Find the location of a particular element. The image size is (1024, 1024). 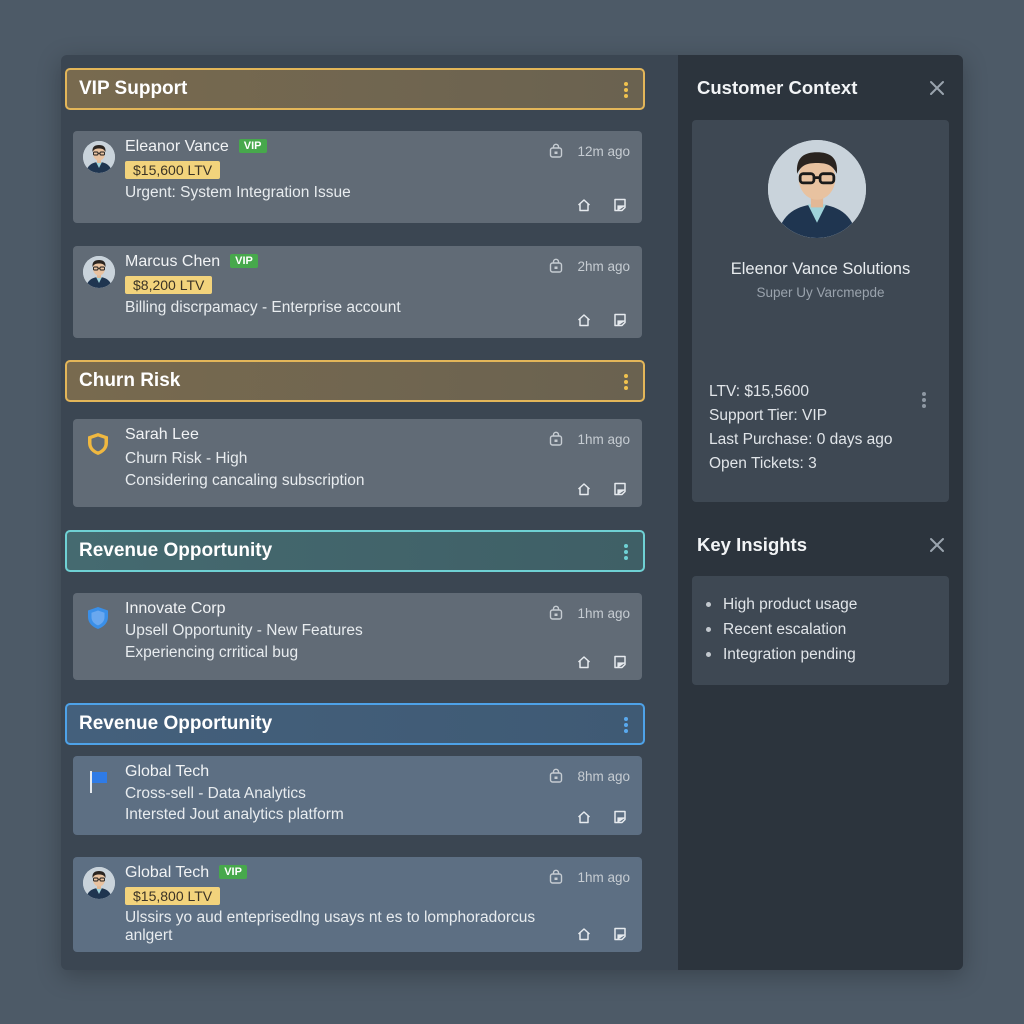

company-subtitle: Super Uy Varcmepde is located at coordinates (820, 292).